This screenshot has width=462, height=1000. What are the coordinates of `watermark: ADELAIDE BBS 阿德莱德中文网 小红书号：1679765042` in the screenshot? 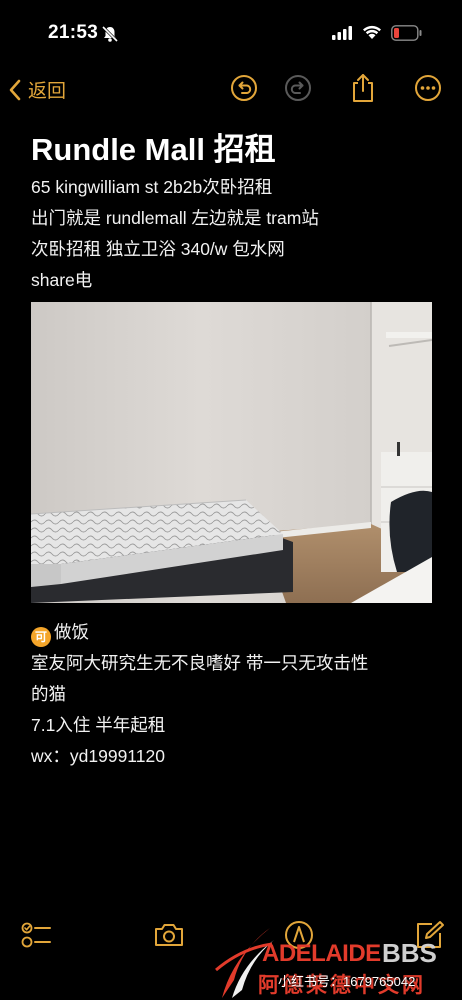 It's located at (337, 955).